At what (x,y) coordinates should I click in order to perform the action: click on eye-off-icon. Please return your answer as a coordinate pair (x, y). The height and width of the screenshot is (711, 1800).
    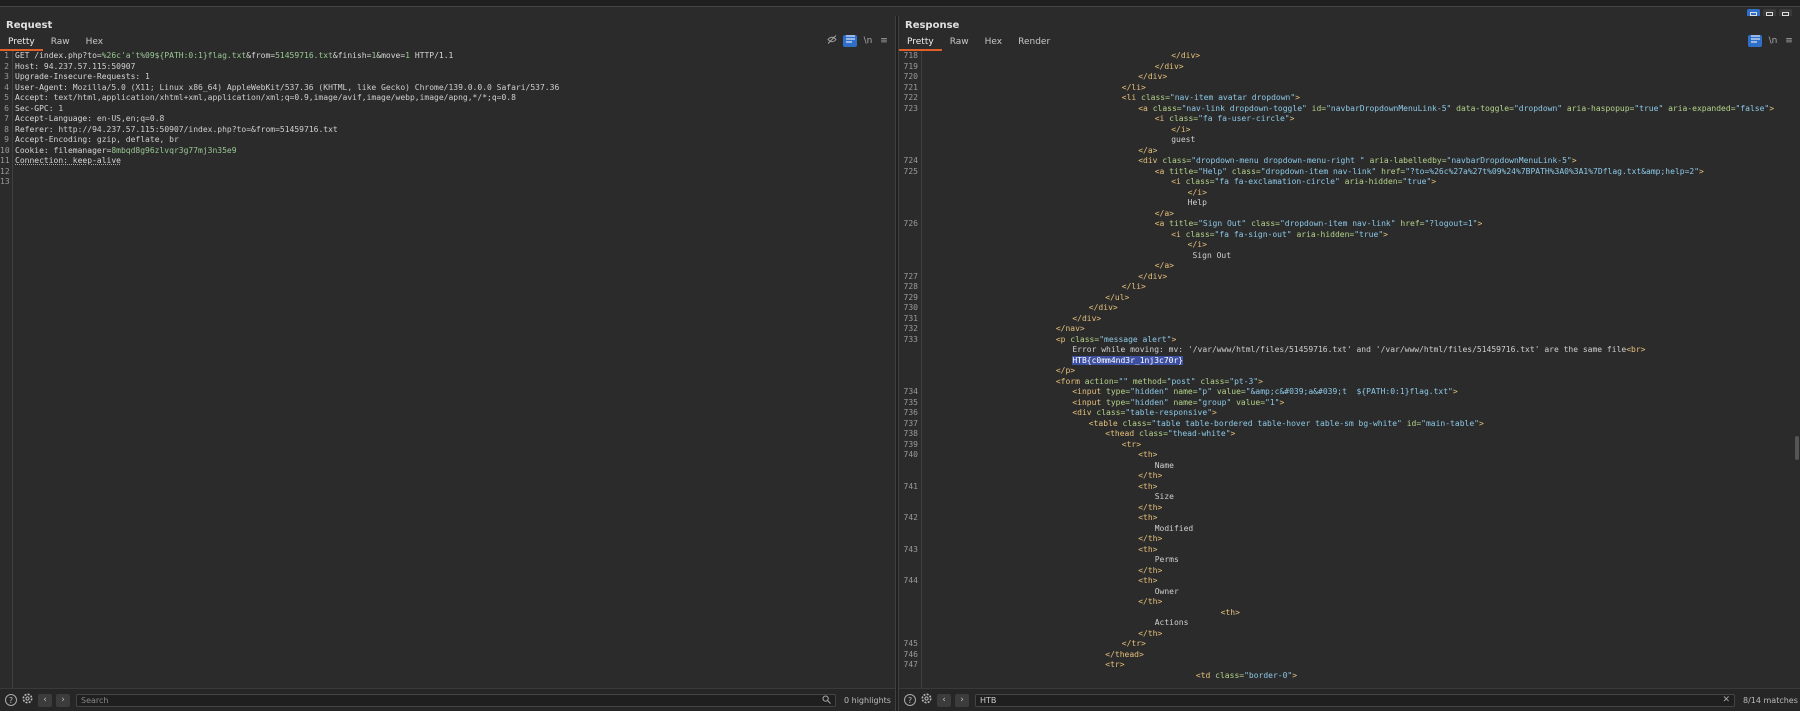
    Looking at the image, I should click on (832, 41).